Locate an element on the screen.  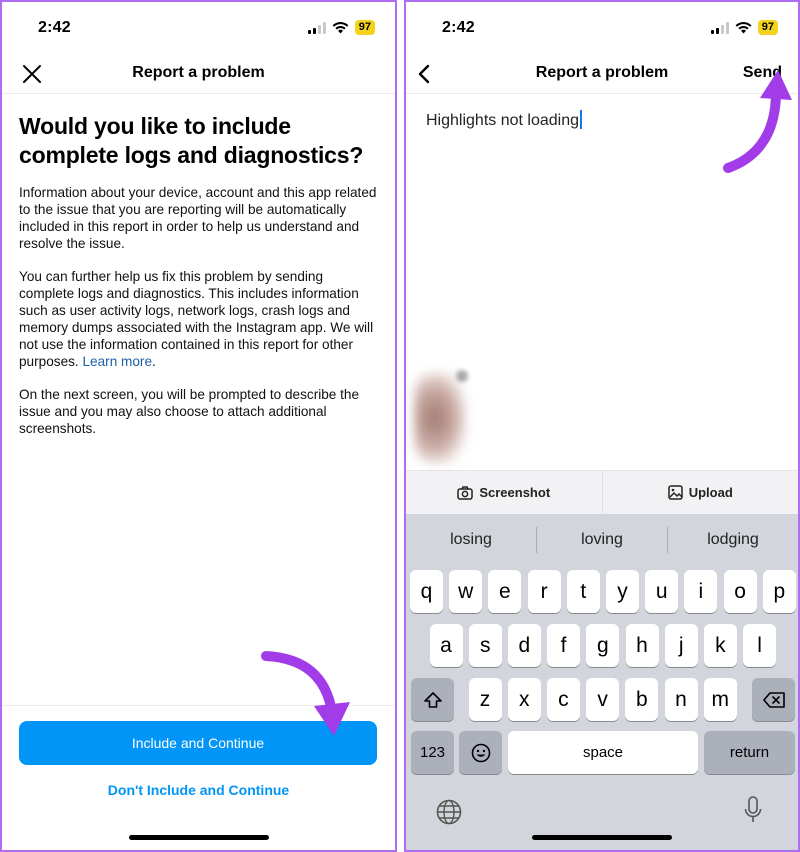
include-and-continue-button: Include and Continue is located at coordinates (198, 743).